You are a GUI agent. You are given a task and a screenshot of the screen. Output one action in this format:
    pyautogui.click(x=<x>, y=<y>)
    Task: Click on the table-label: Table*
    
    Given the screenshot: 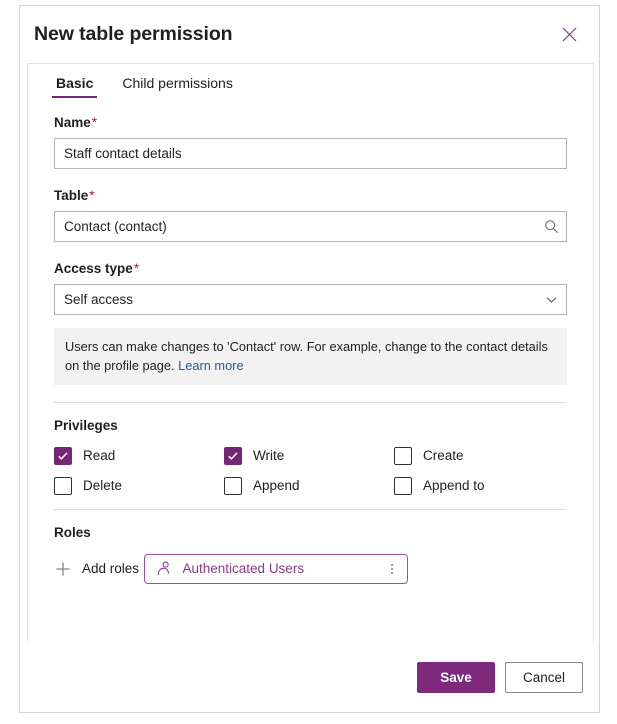 What is the action you would take?
    pyautogui.click(x=310, y=196)
    